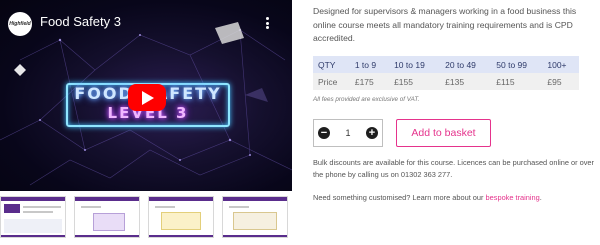  What do you see at coordinates (324, 133) in the screenshot?
I see `minus-icon: −` at bounding box center [324, 133].